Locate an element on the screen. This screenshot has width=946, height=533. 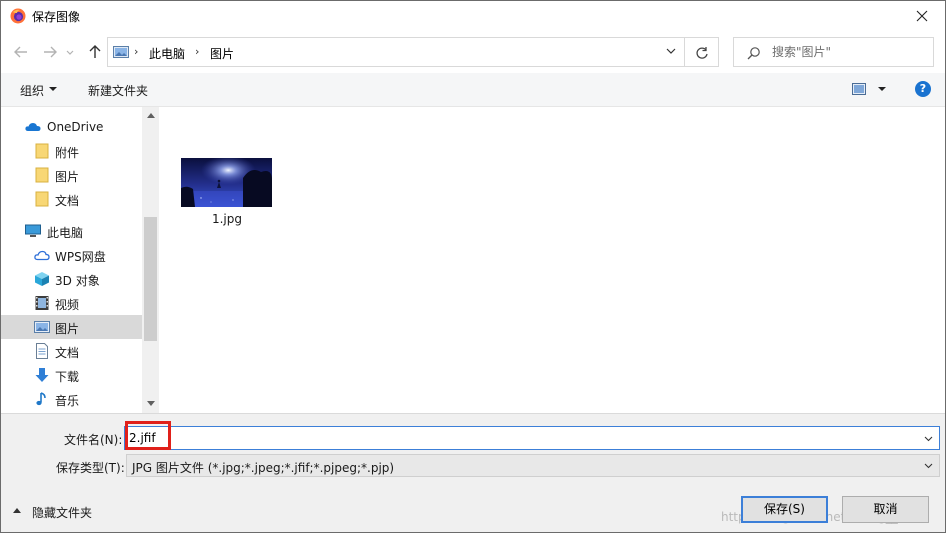
sidebar-scrollbar is located at coordinates (150, 260).